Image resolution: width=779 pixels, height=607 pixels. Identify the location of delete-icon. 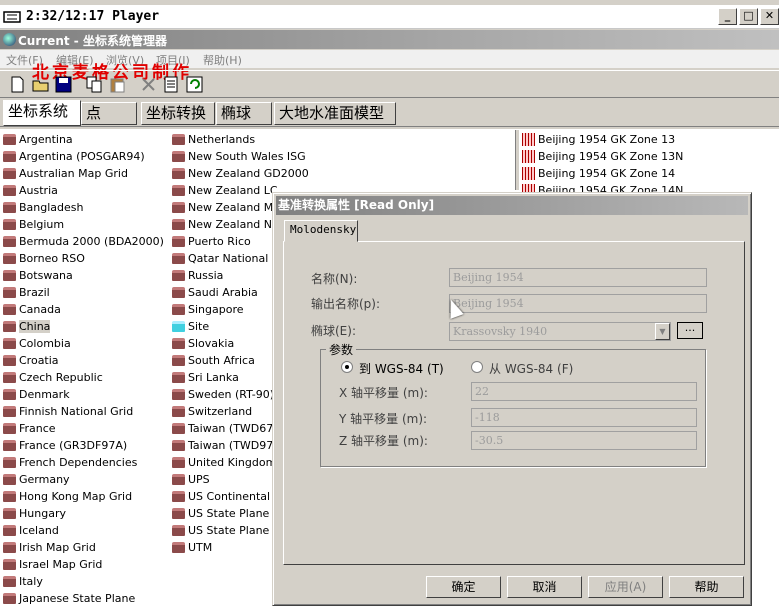
(148, 84).